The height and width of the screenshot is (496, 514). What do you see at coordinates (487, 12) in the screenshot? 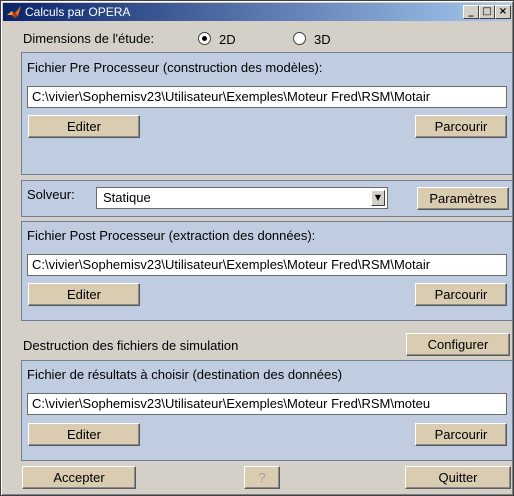
I see `maximize-button: □` at bounding box center [487, 12].